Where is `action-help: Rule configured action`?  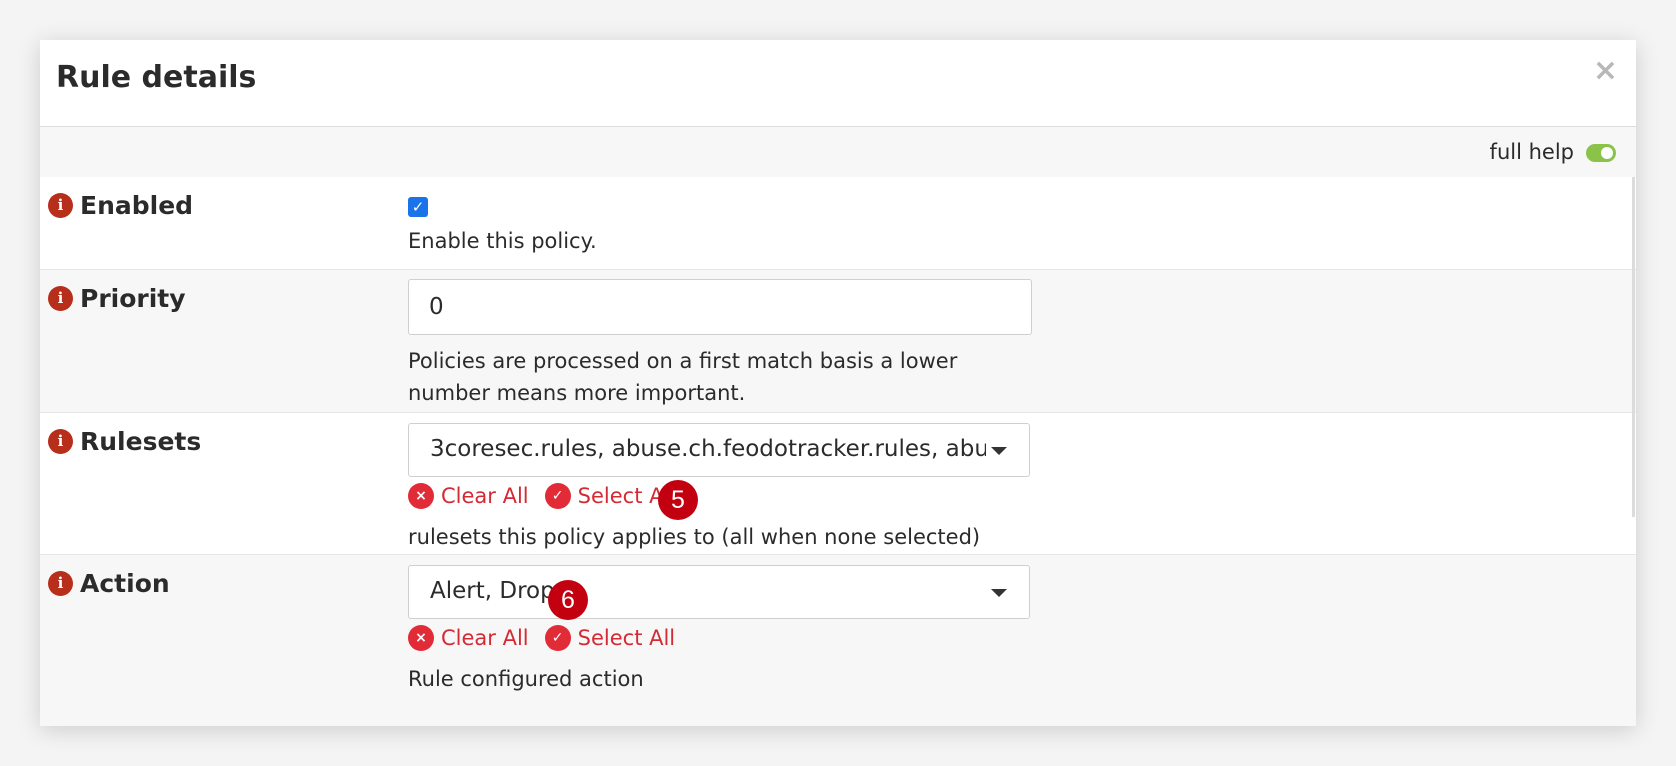
action-help: Rule configured action is located at coordinates (526, 679).